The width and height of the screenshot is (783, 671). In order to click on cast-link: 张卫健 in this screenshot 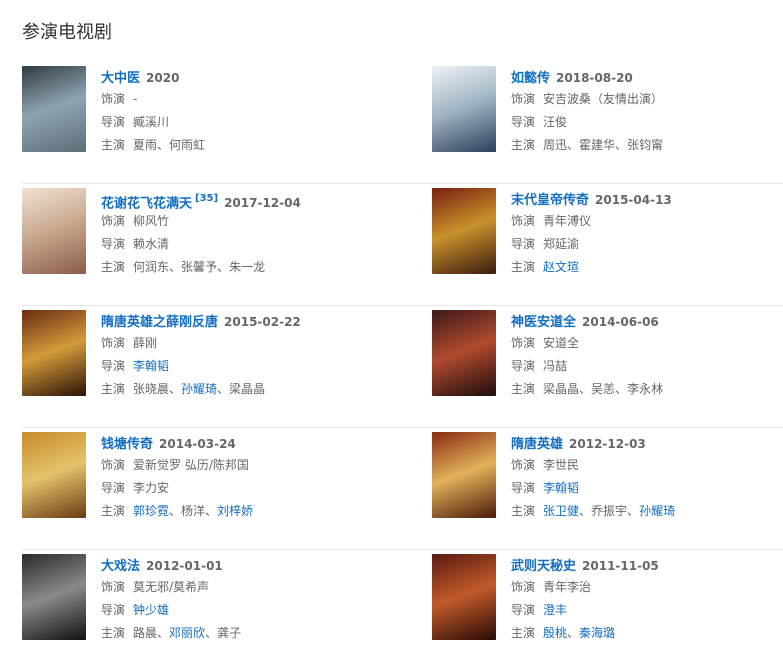, I will do `click(561, 511)`.